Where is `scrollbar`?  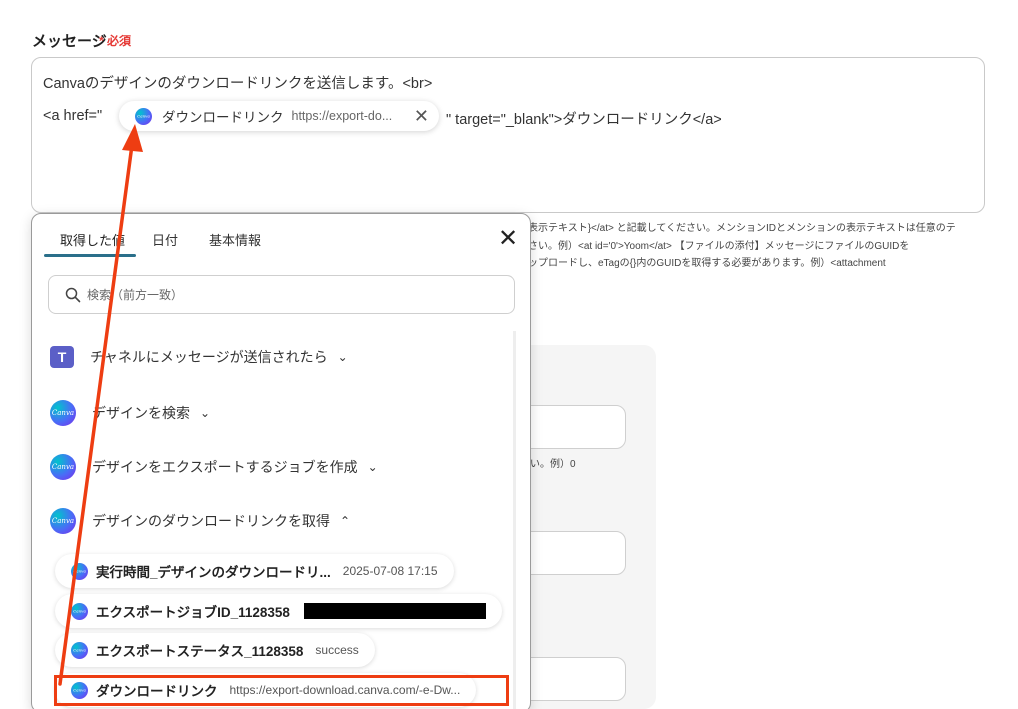 scrollbar is located at coordinates (514, 520).